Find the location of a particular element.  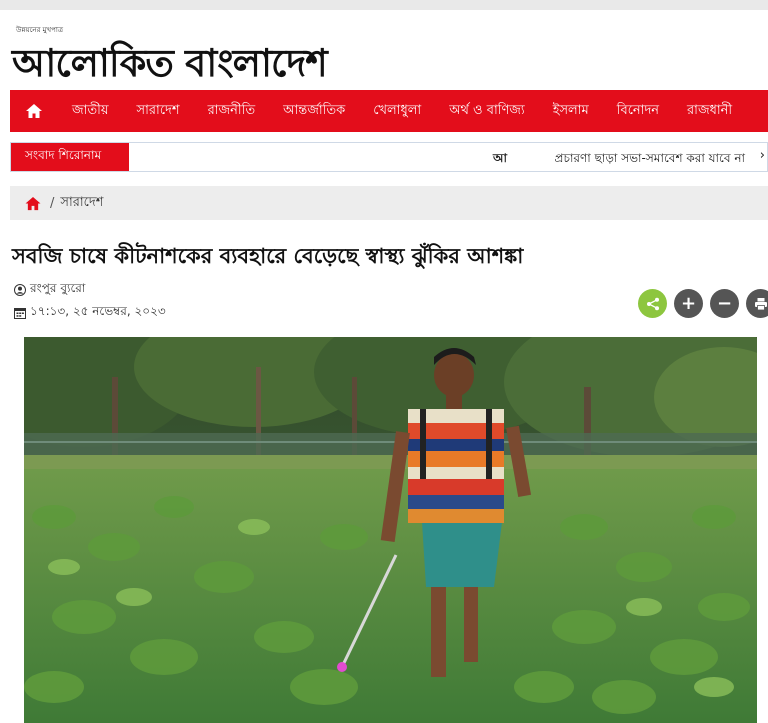

site-logo: উন্নয়নের মুখপাত্র আলোকিত বাংলাদেশ is located at coordinates (170, 53).